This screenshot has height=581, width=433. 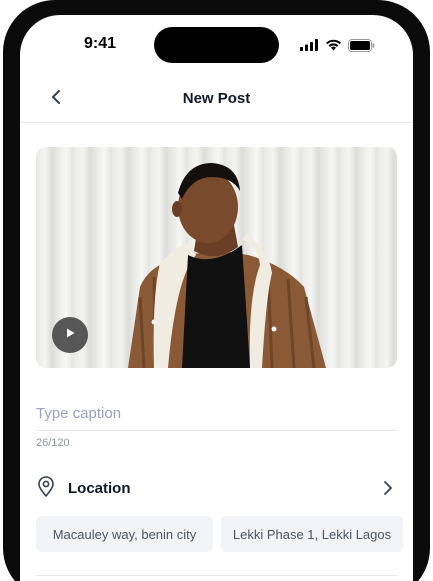 What do you see at coordinates (216, 488) in the screenshot?
I see `location-row: Location` at bounding box center [216, 488].